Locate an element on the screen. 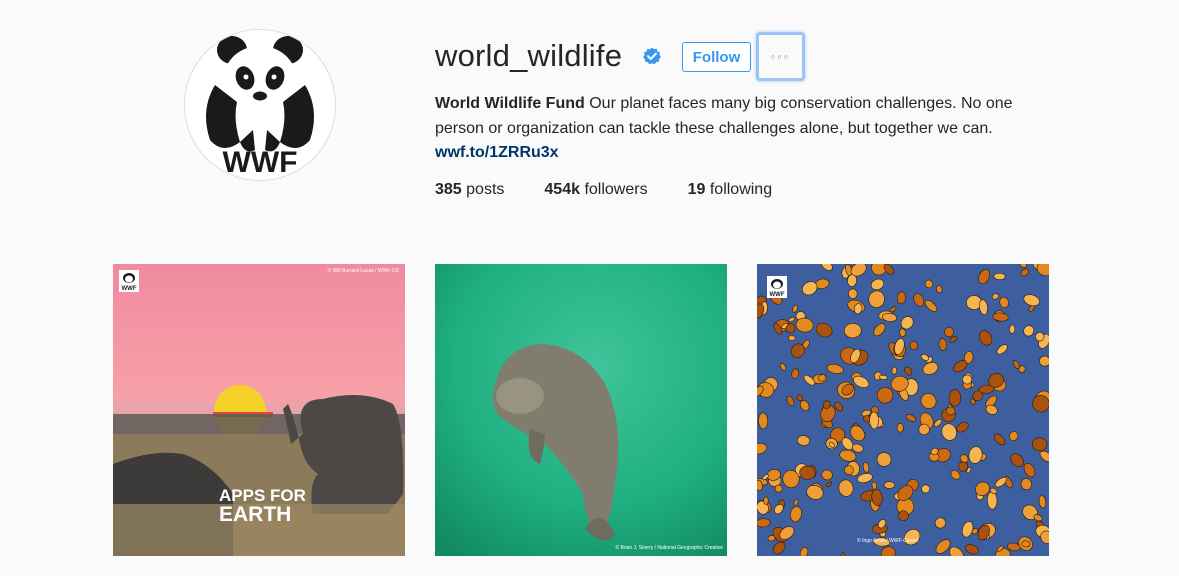 The height and width of the screenshot is (576, 1179). more-options-button: ◦◦◦ is located at coordinates (780, 56).